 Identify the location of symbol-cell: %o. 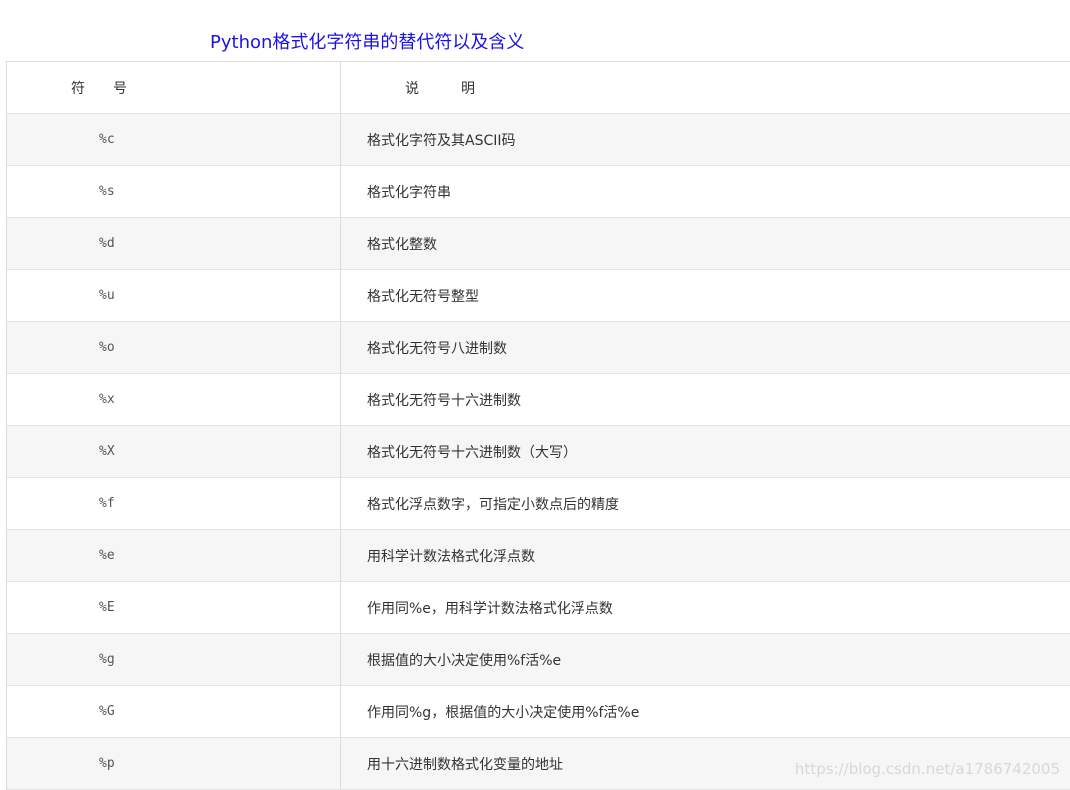
(174, 347).